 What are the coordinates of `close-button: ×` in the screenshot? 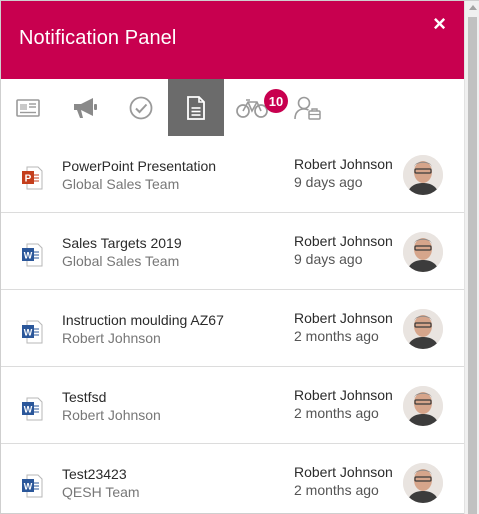 It's located at (439, 24).